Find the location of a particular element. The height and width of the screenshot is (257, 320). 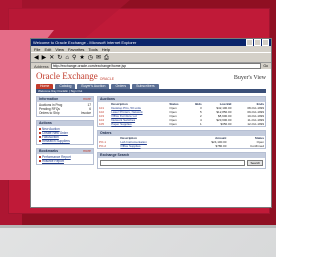

table-row: PO-2 Office Supplies $780.00 Confirmed is located at coordinates (181, 146).